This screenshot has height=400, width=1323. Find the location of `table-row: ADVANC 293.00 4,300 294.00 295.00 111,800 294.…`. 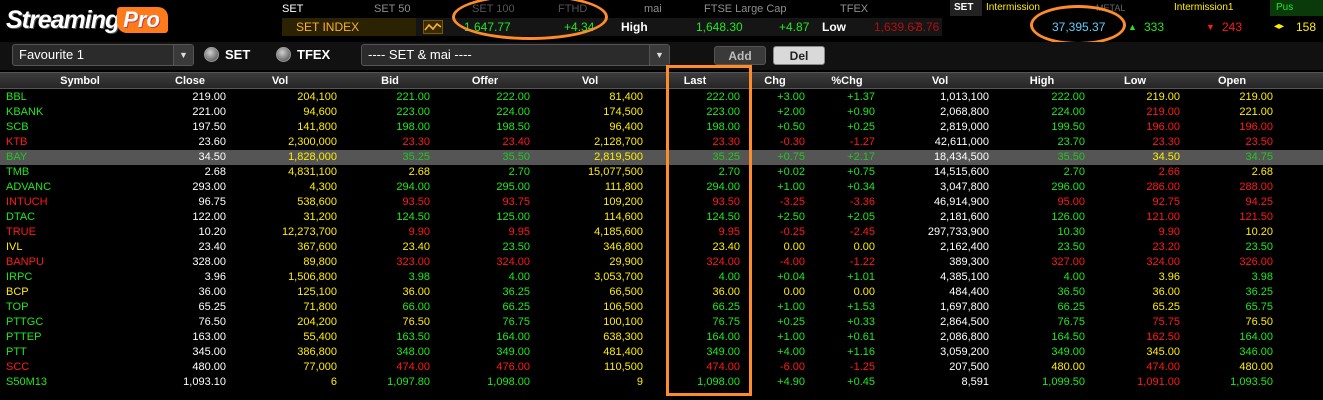

table-row: ADVANC 293.00 4,300 294.00 295.00 111,800 294.… is located at coordinates (661, 187).